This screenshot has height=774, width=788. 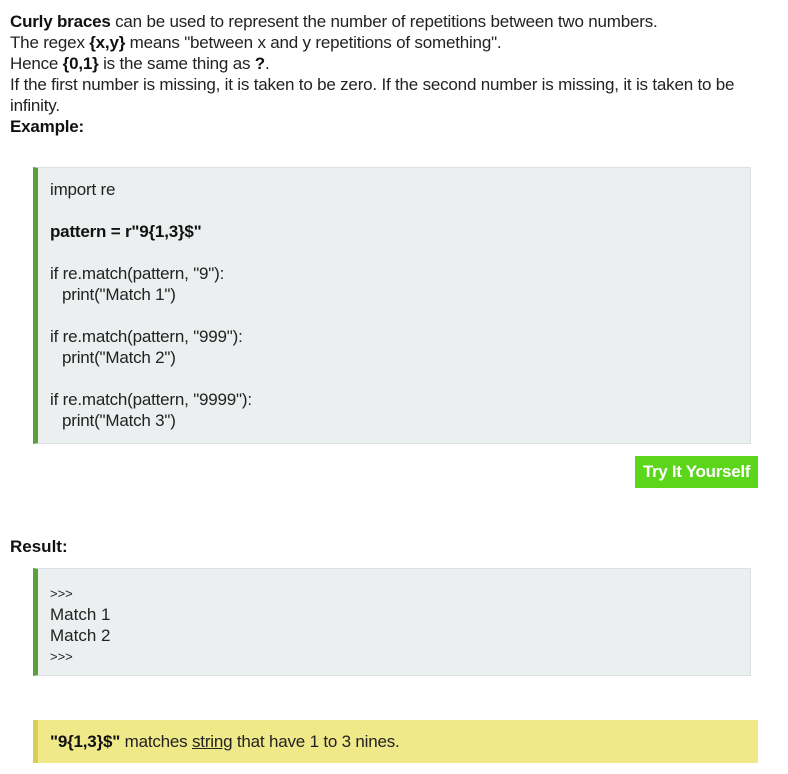 I want to click on code-line: print("Match 1"), so click(x=119, y=294).